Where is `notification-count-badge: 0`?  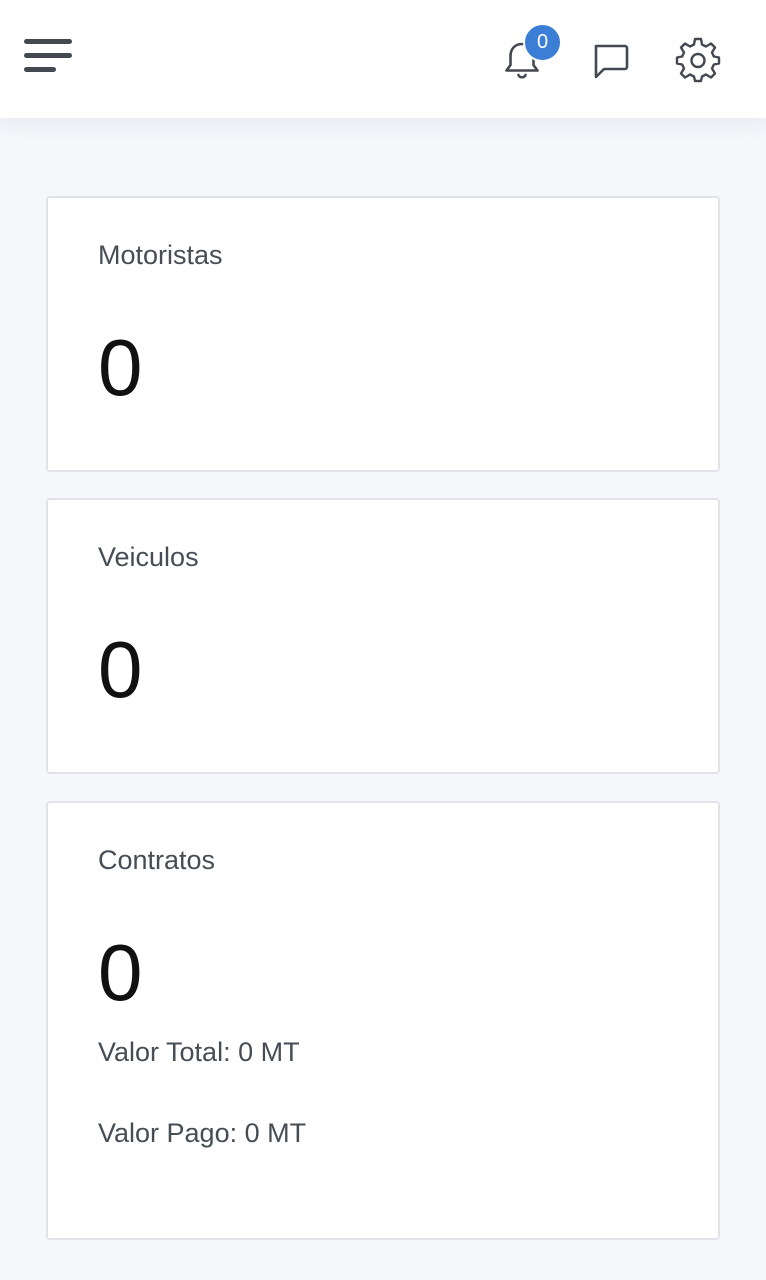 notification-count-badge: 0 is located at coordinates (542, 42).